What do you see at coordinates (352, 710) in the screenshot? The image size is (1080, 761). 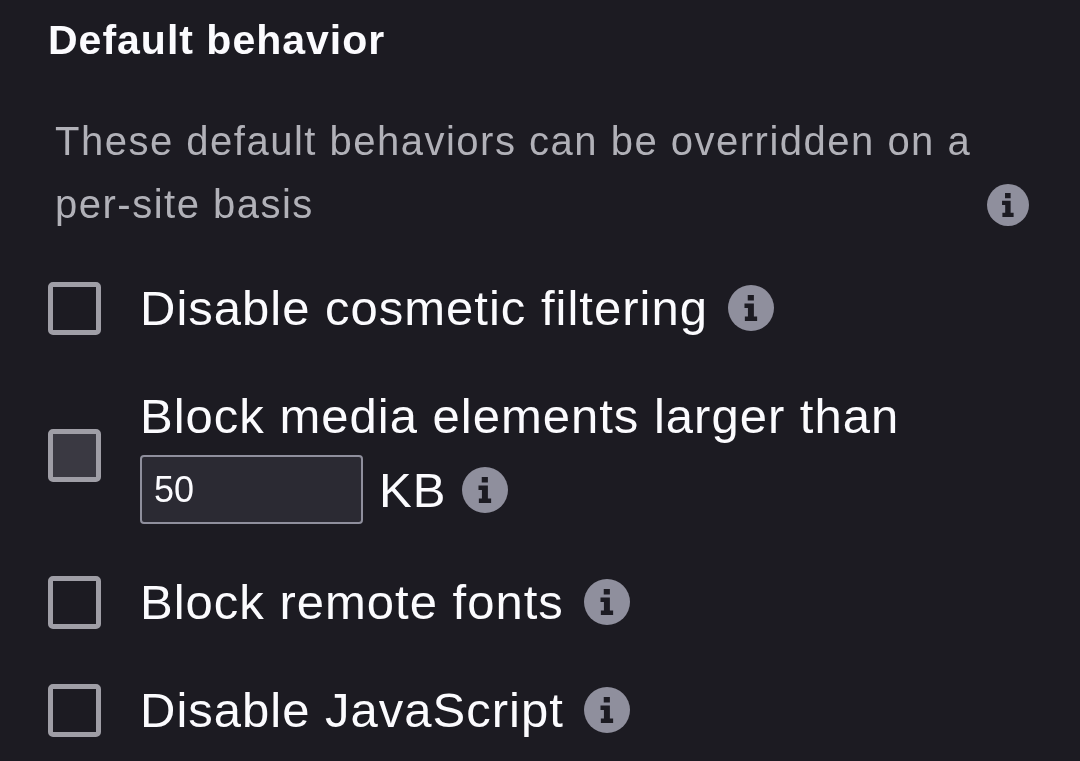 I see `option-label: Disable JavaScript` at bounding box center [352, 710].